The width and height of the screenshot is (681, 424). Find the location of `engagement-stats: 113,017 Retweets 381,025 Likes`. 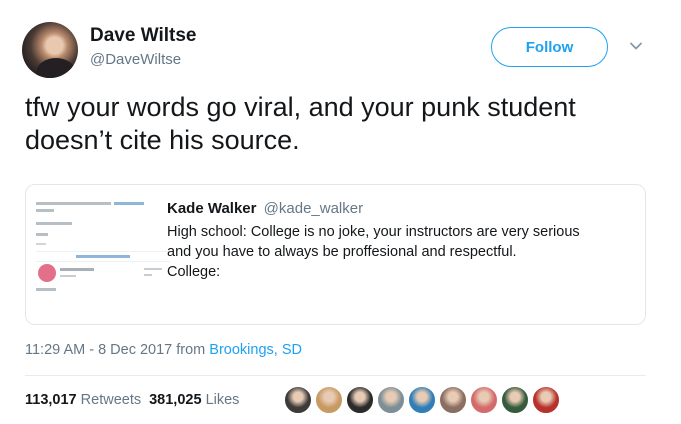

engagement-stats: 113,017 Retweets 381,025 Likes is located at coordinates (132, 400).